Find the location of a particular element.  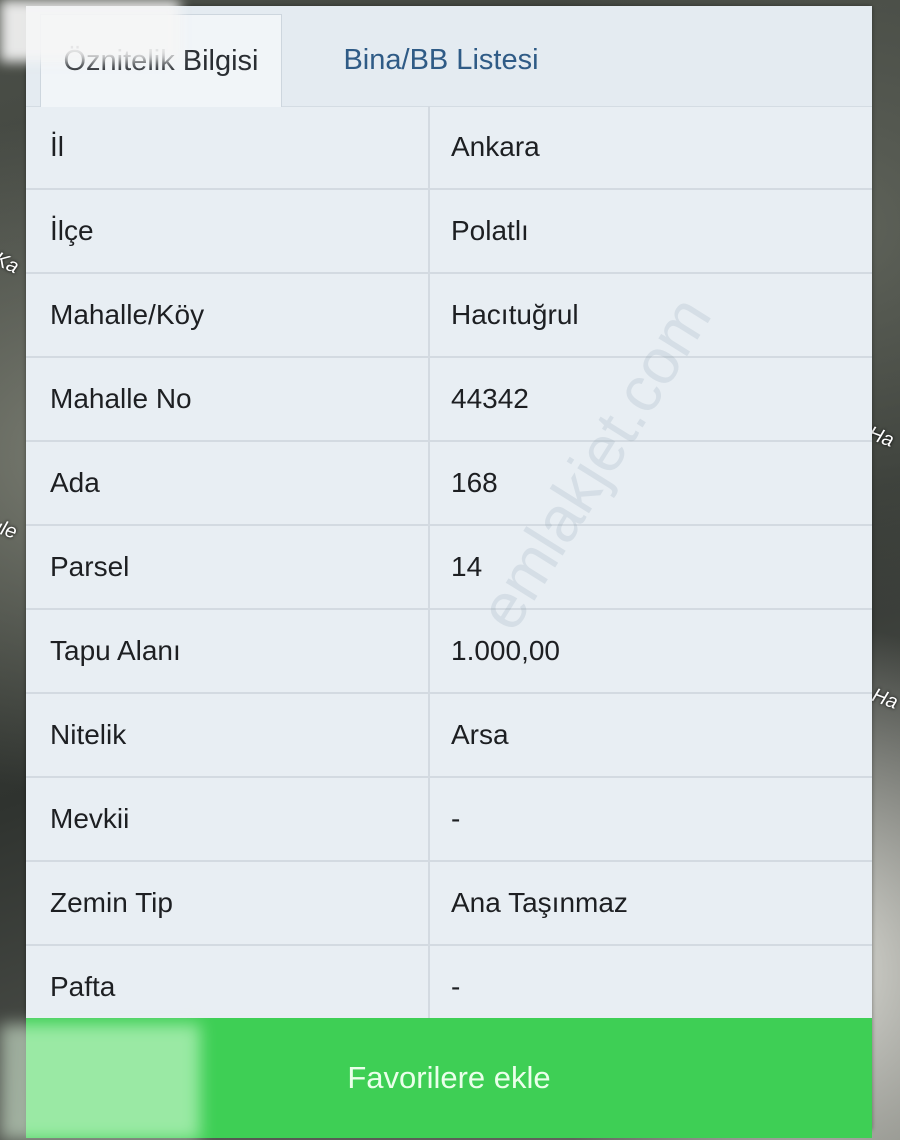

table-row: Zemin Tip Ana Taşınmaz is located at coordinates (449, 904).